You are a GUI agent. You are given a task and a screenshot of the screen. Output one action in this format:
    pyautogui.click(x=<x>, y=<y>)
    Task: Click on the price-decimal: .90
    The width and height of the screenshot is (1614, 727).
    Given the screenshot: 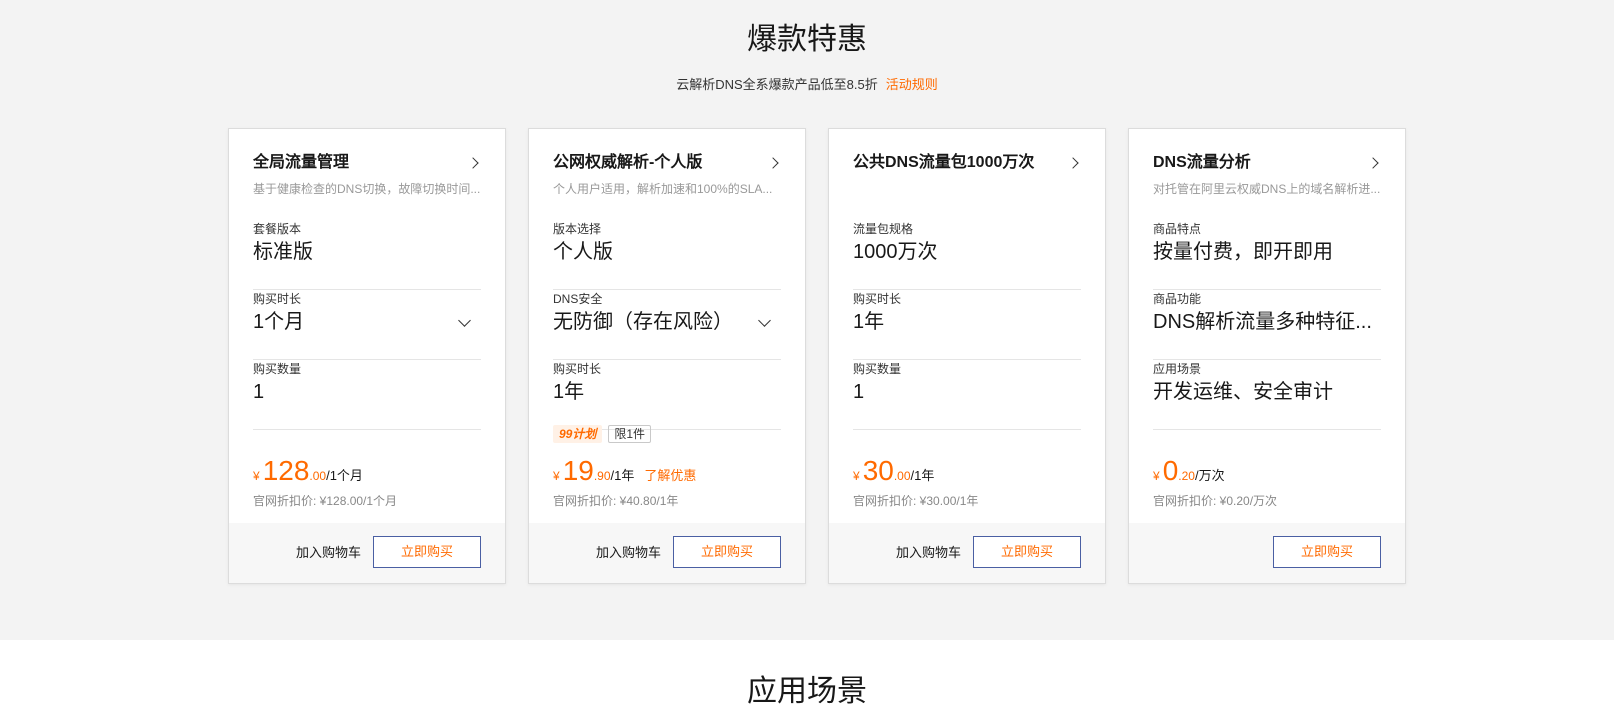 What is the action you would take?
    pyautogui.click(x=602, y=476)
    